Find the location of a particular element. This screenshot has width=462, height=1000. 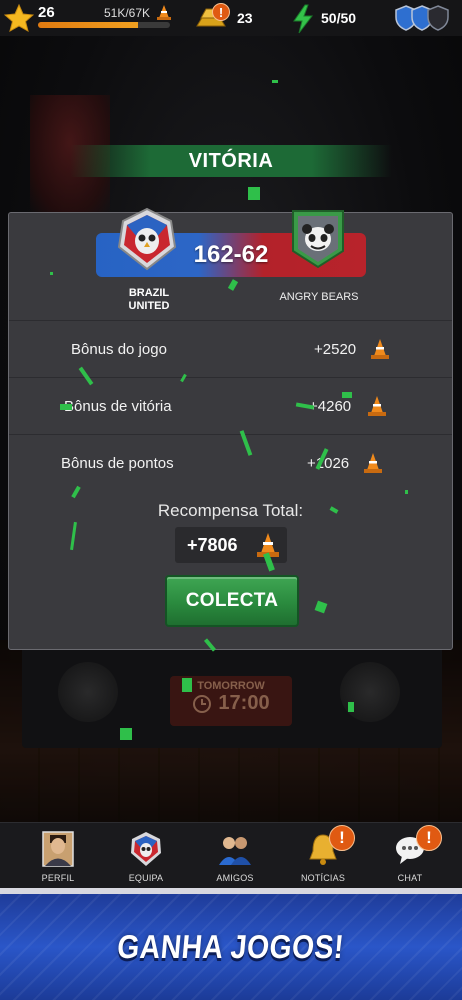

bonus-value: +1026 is located at coordinates (328, 463).